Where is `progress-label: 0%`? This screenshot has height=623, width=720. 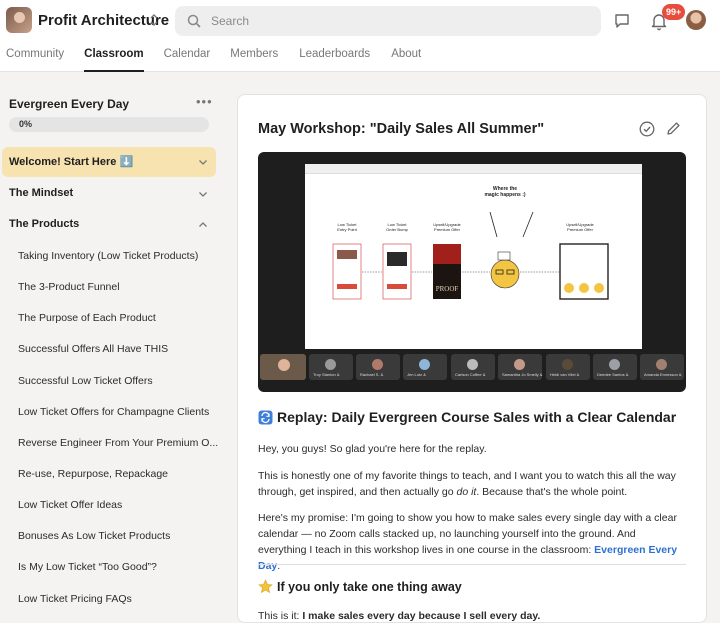 progress-label: 0% is located at coordinates (26, 124).